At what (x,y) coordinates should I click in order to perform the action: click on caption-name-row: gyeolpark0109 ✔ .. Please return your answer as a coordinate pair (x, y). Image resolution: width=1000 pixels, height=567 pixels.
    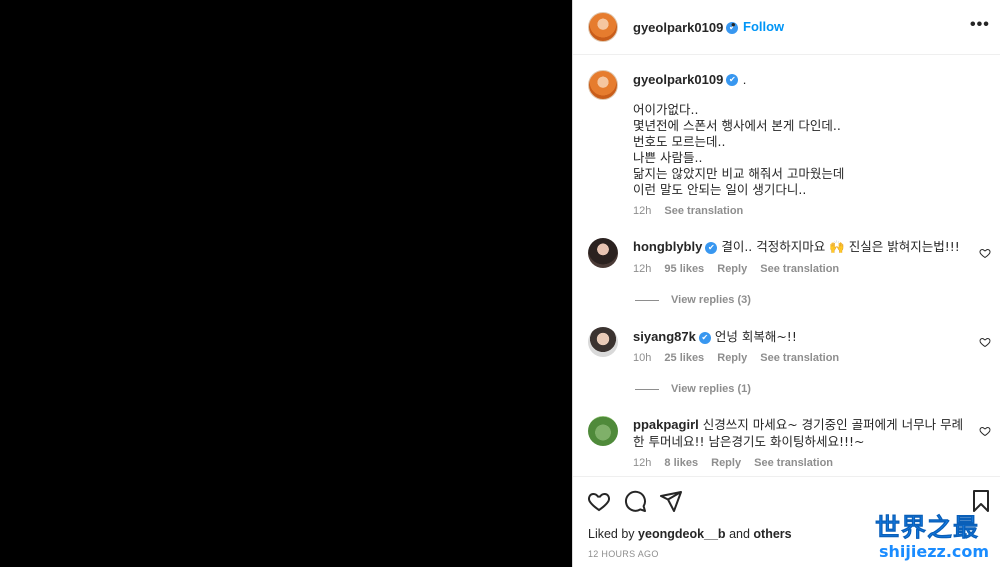
    Looking at the image, I should click on (689, 80).